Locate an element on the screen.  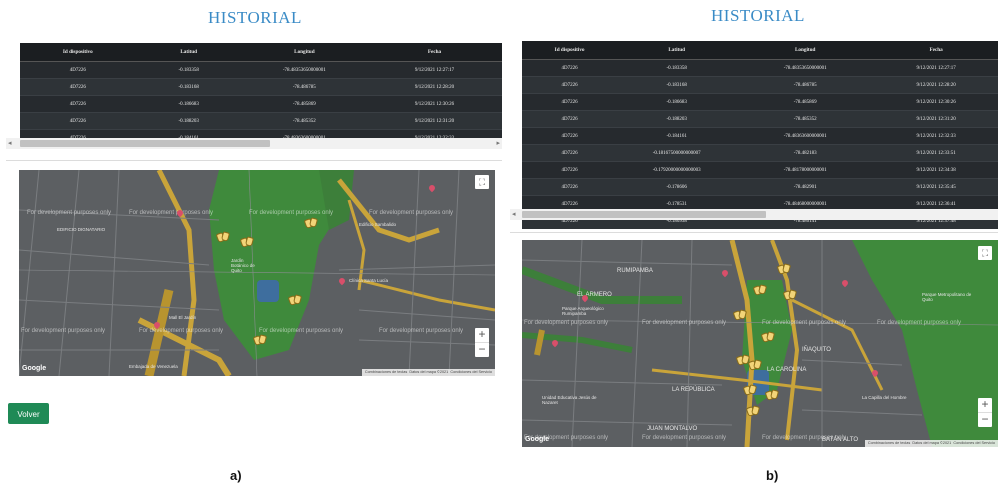
table-cell: -0.178606 is located at coordinates (677, 187).